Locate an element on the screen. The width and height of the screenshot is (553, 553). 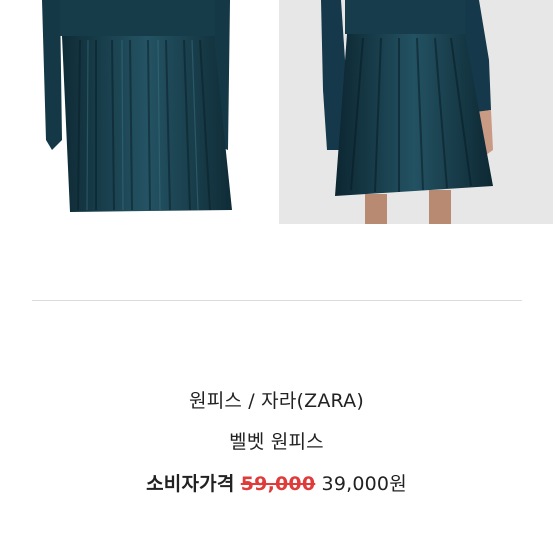
price-line: 소비자가격 59,000 39,000원 is located at coordinates (276, 482).